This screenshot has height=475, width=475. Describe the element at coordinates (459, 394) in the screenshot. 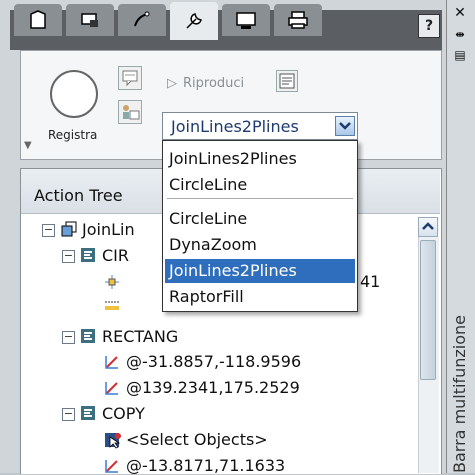

I see `palette-title: Barra multifunzione` at that location.